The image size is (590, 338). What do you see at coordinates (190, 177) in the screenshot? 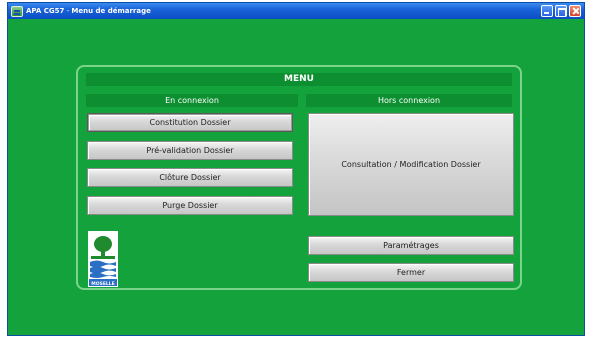
I see `cloture-dossier-button: Clôture Dossier` at bounding box center [190, 177].